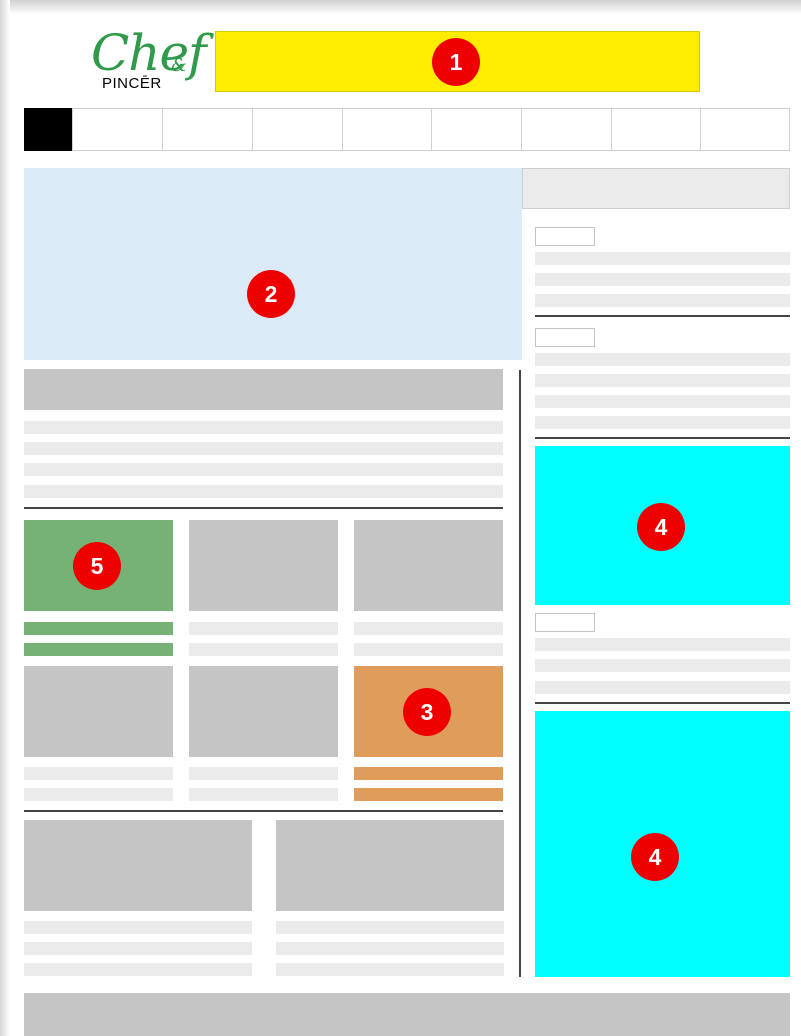 This screenshot has height=1036, width=801. I want to click on marker-hero: 2, so click(271, 294).